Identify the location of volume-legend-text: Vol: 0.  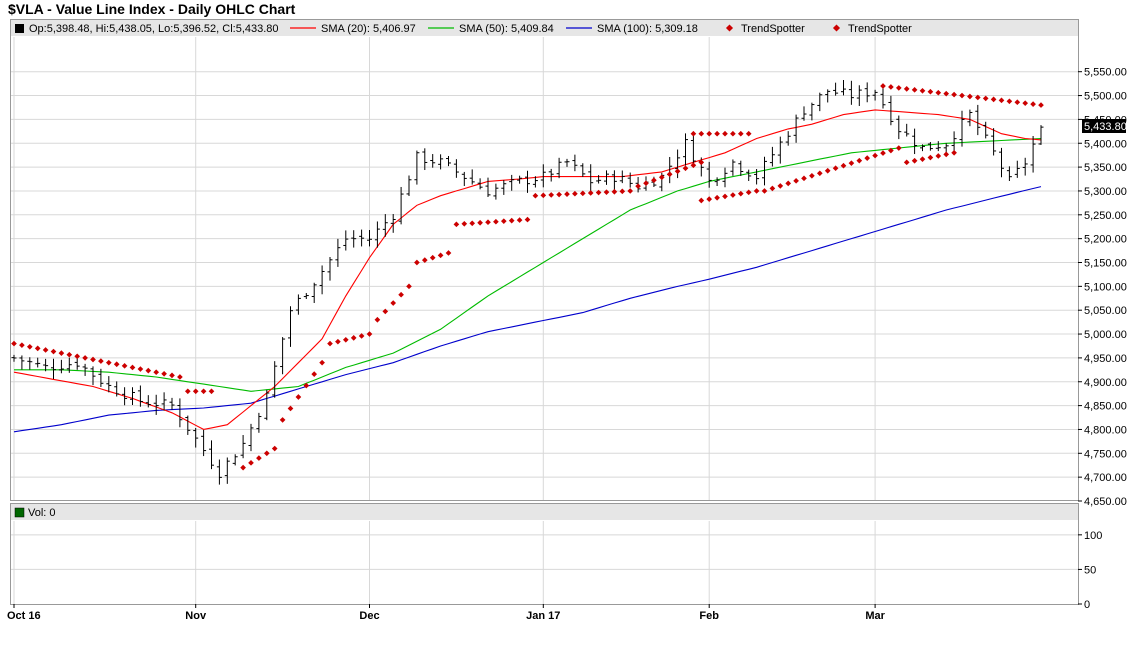
(42, 513).